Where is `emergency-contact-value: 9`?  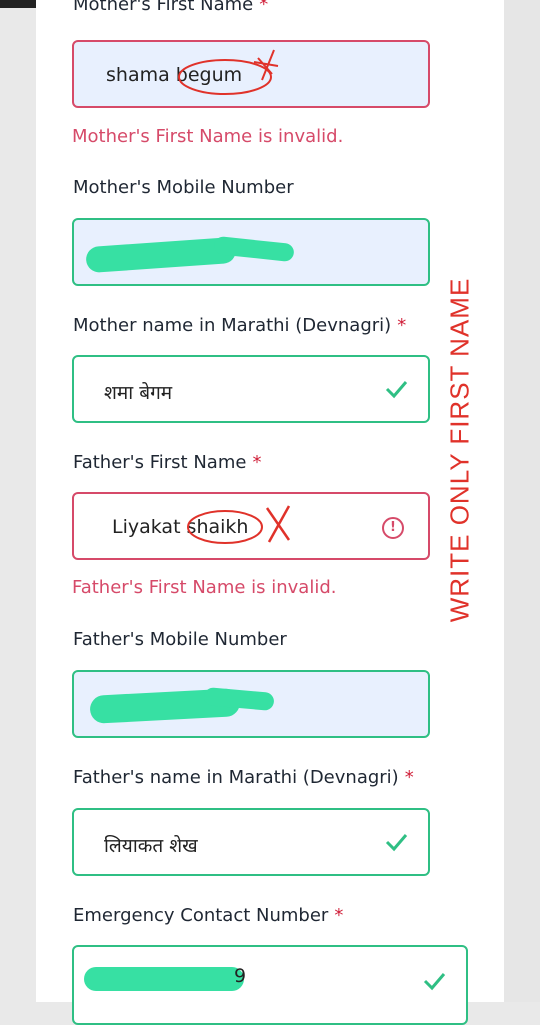 emergency-contact-value: 9 is located at coordinates (240, 976).